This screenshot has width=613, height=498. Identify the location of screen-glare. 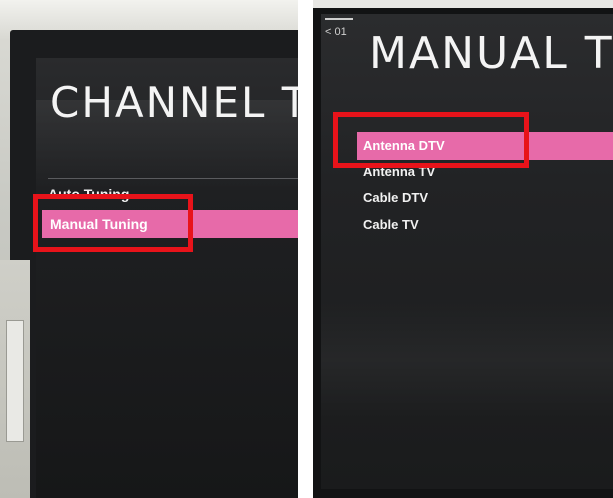
(467, 360).